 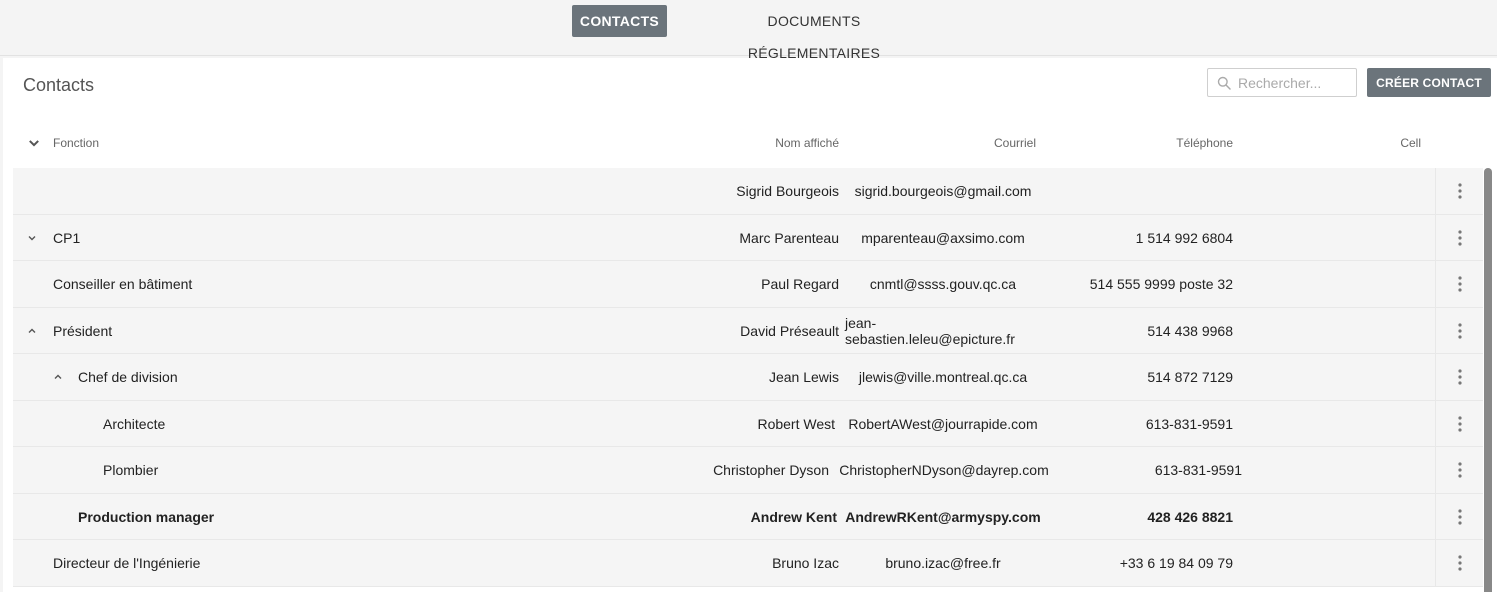 I want to click on search-icon, so click(x=1224, y=83).